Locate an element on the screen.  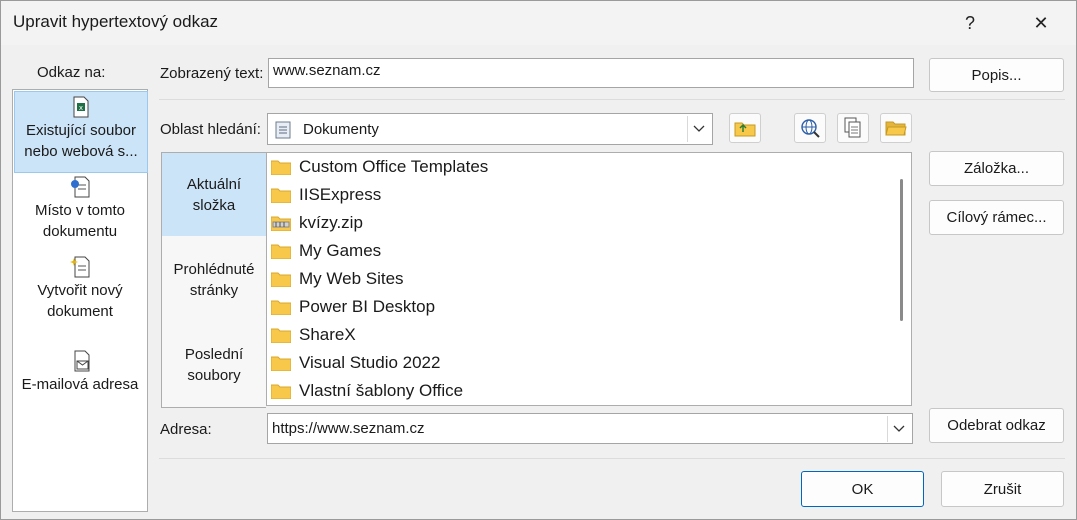
list-item: My Games is located at coordinates (326, 251).